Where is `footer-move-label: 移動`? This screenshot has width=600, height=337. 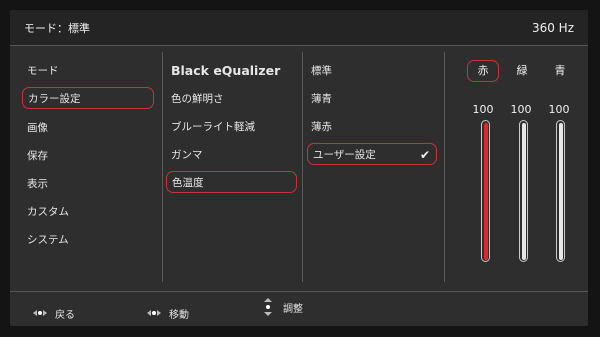
footer-move-label: 移動 is located at coordinates (179, 315).